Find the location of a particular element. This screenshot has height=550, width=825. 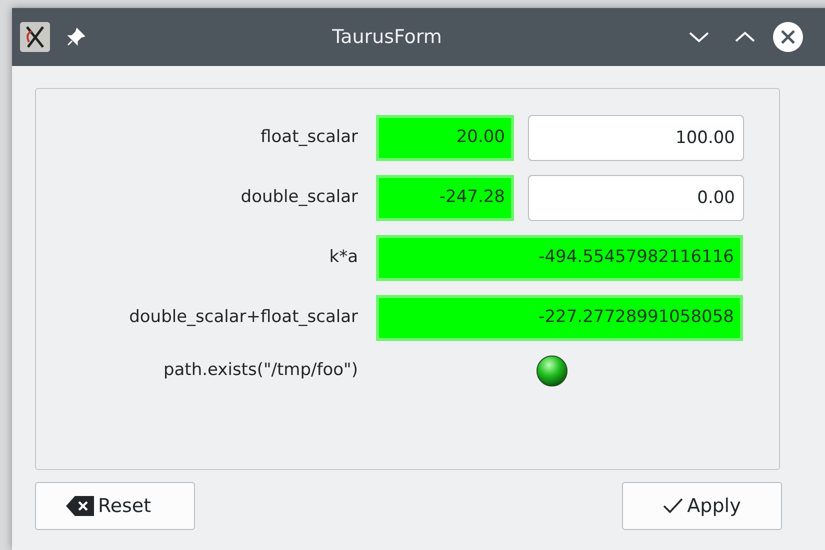

value-input: 0.00 is located at coordinates (636, 198).